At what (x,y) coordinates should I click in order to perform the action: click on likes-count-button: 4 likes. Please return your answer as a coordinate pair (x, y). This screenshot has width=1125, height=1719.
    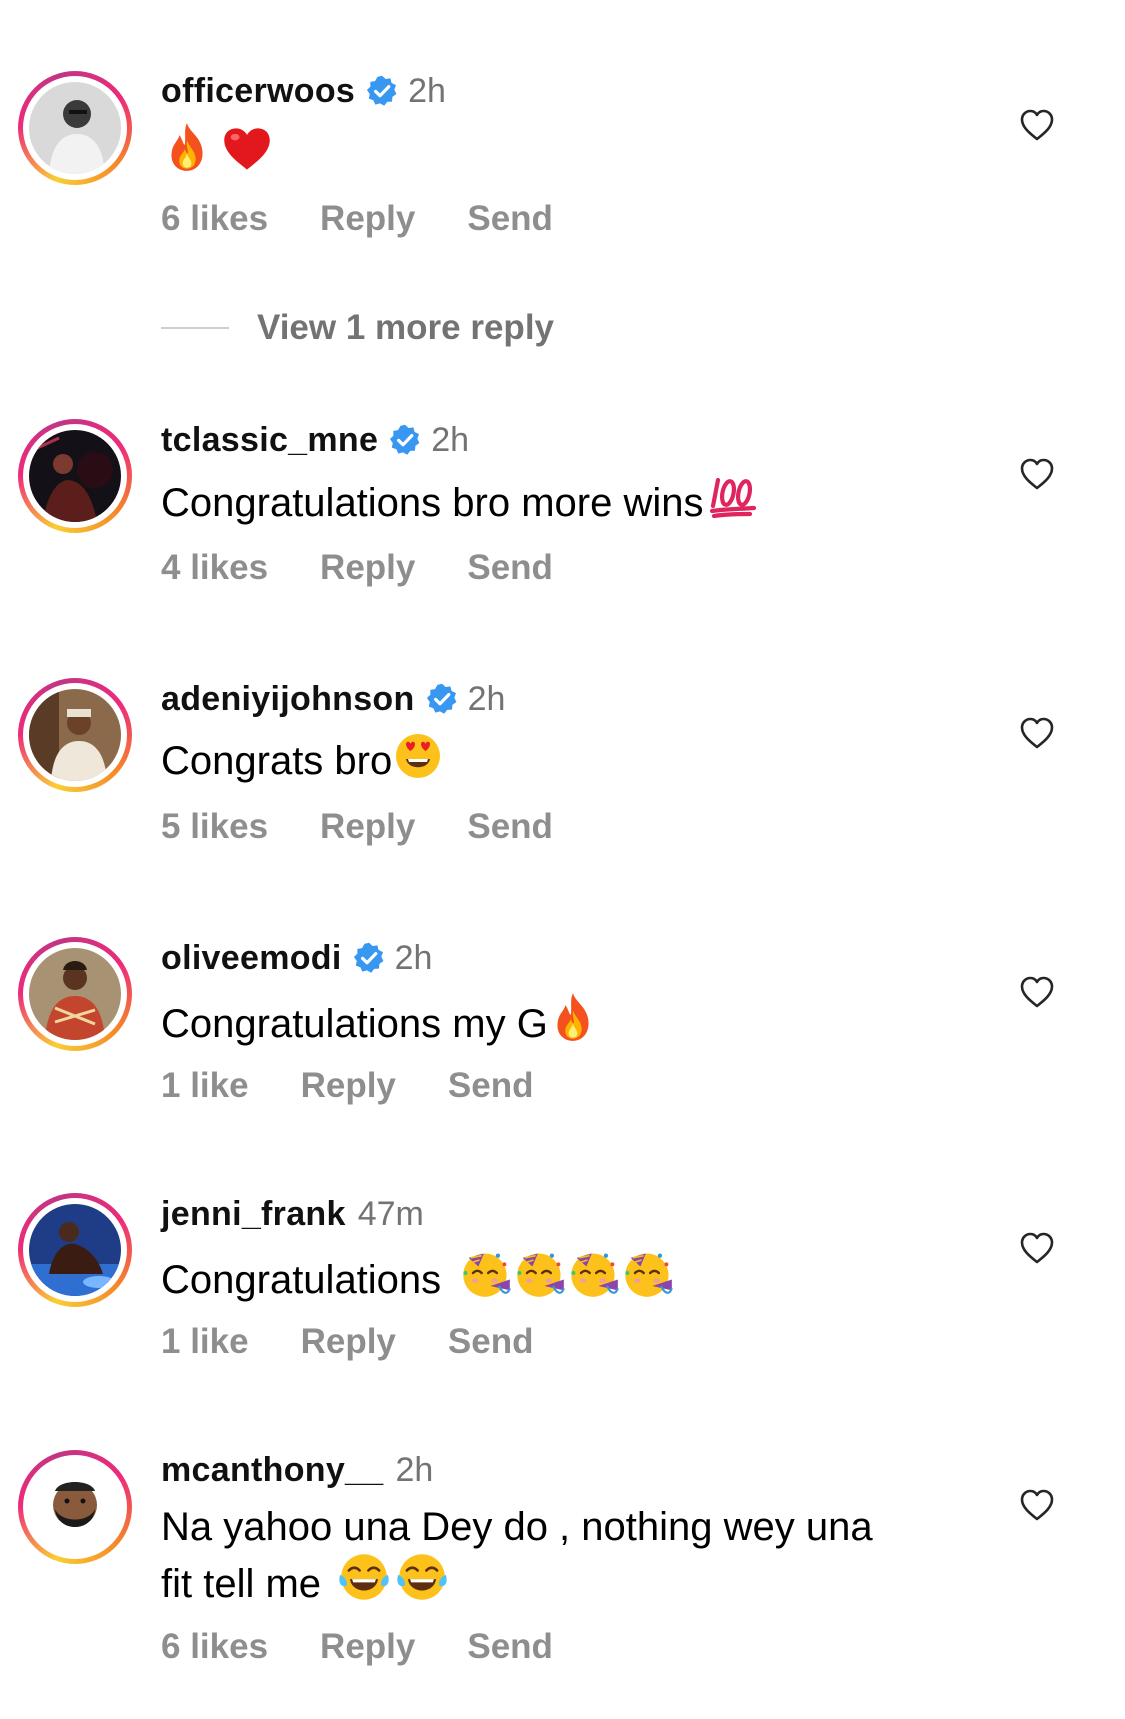
    Looking at the image, I should click on (214, 568).